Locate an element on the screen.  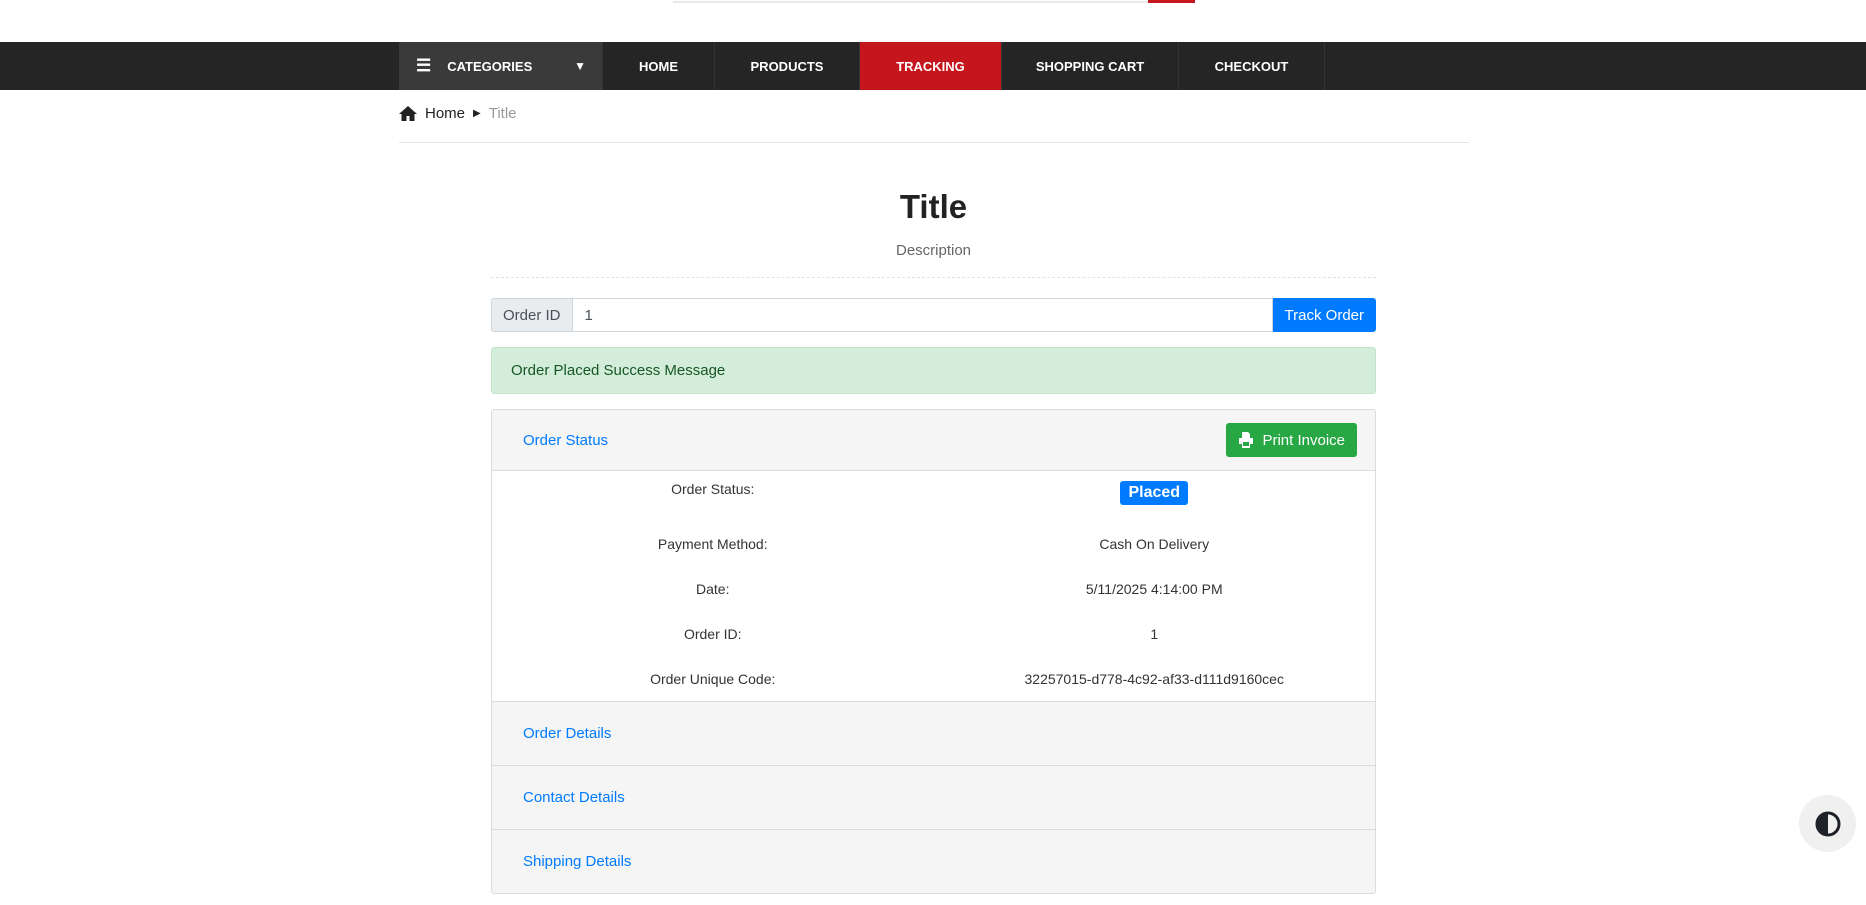
track-order-form: Order ID Track Order is located at coordinates (933, 315).